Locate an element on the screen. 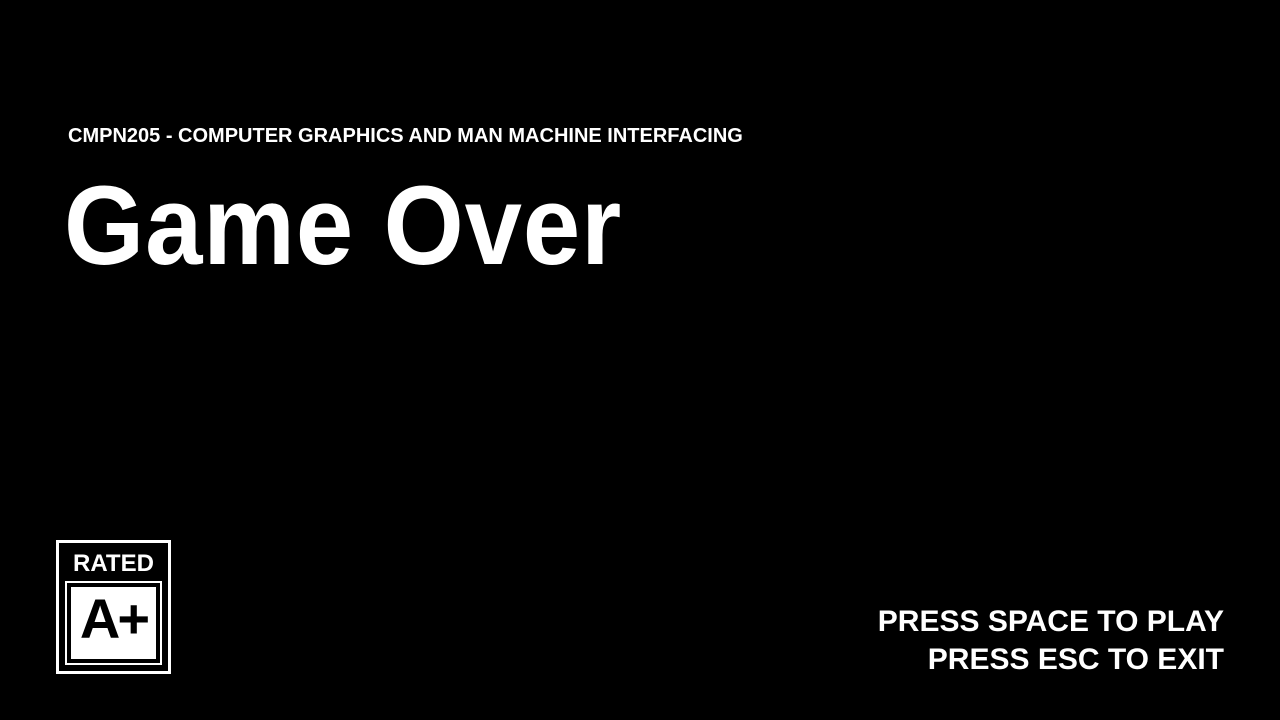  rating-value: A+ is located at coordinates (114, 618).